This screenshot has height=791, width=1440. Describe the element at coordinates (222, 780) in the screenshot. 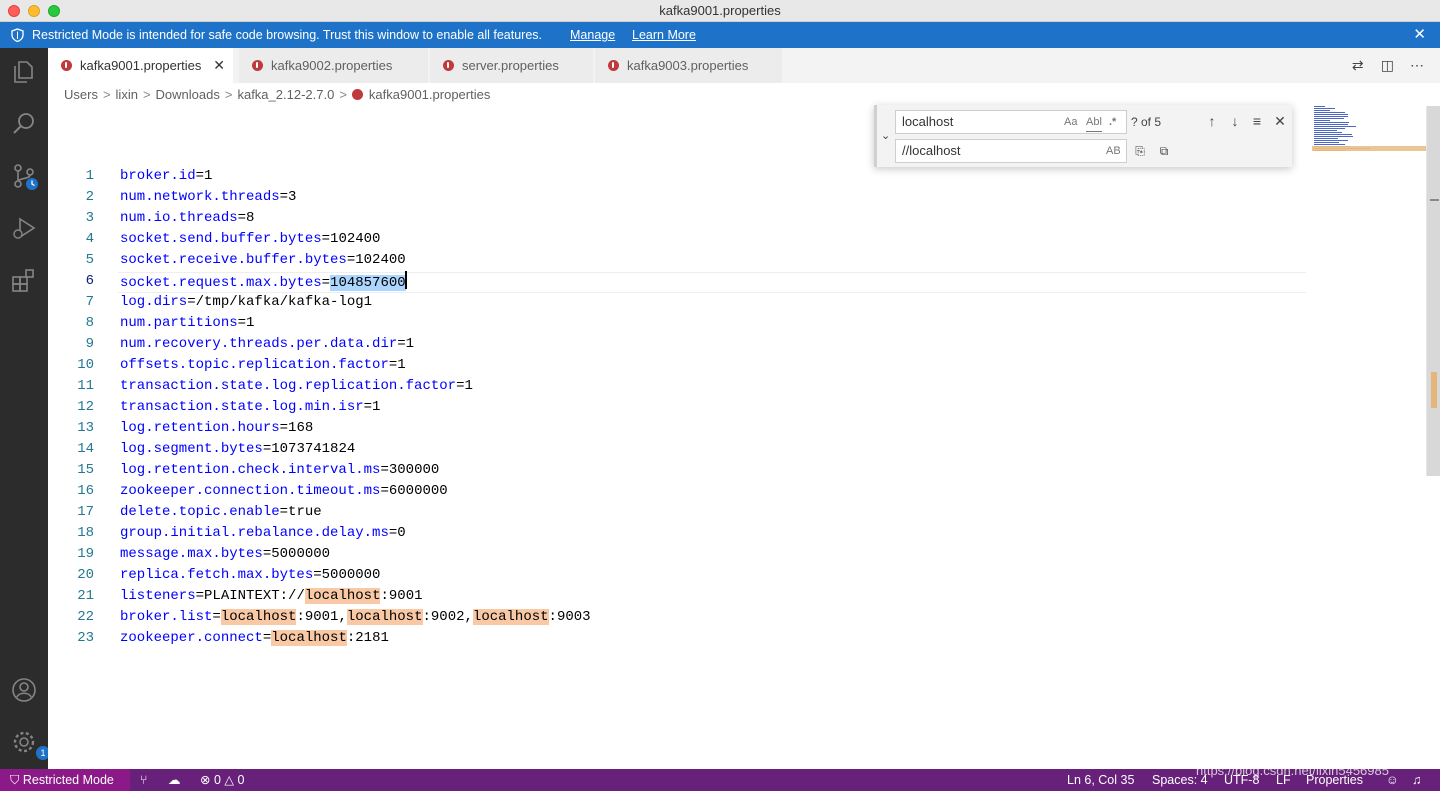

I see `problems-status: ⊗ 0 △ 0` at that location.